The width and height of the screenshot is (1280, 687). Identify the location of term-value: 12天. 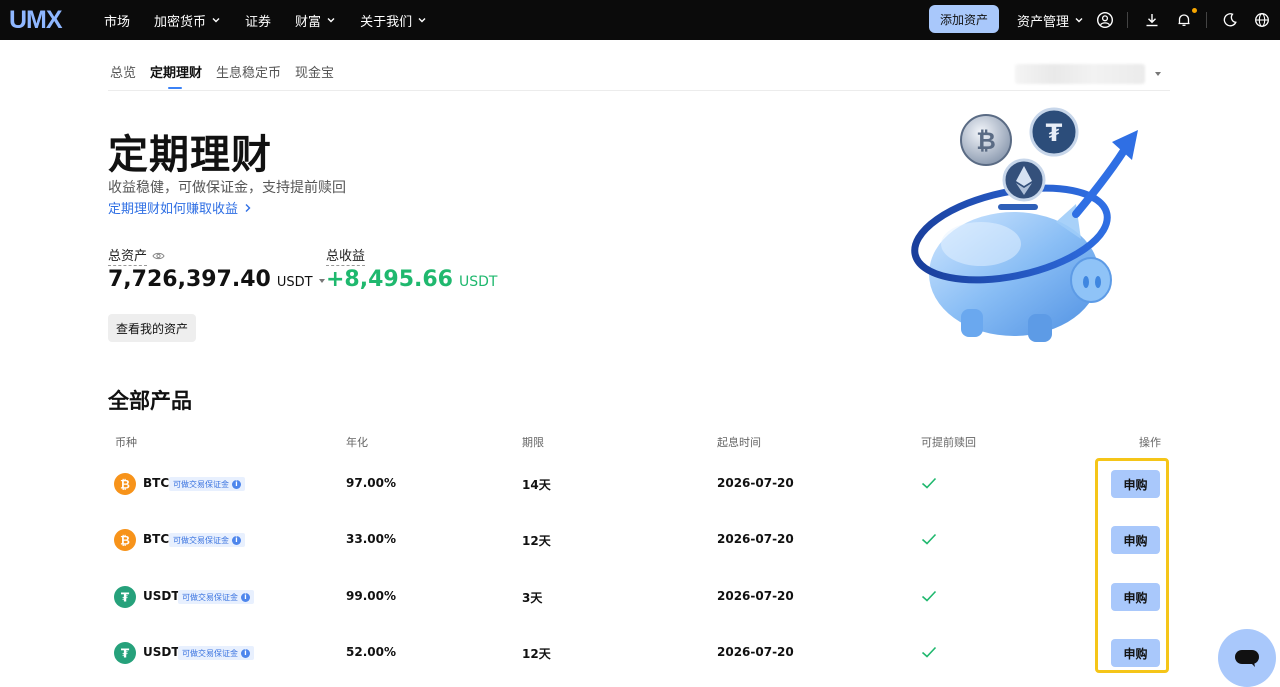
(536, 654).